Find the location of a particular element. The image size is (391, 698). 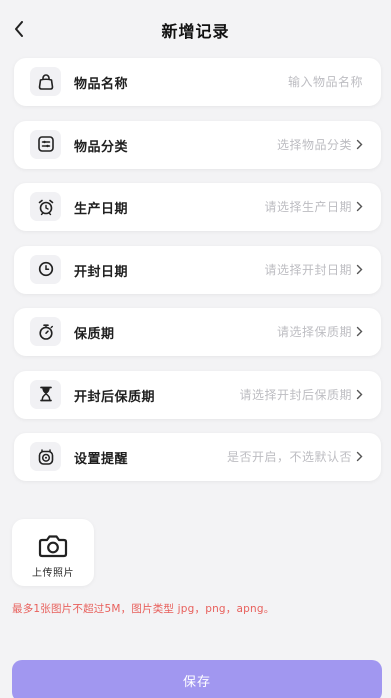

open-date-placeholder: 请选择开封日期 is located at coordinates (308, 269).